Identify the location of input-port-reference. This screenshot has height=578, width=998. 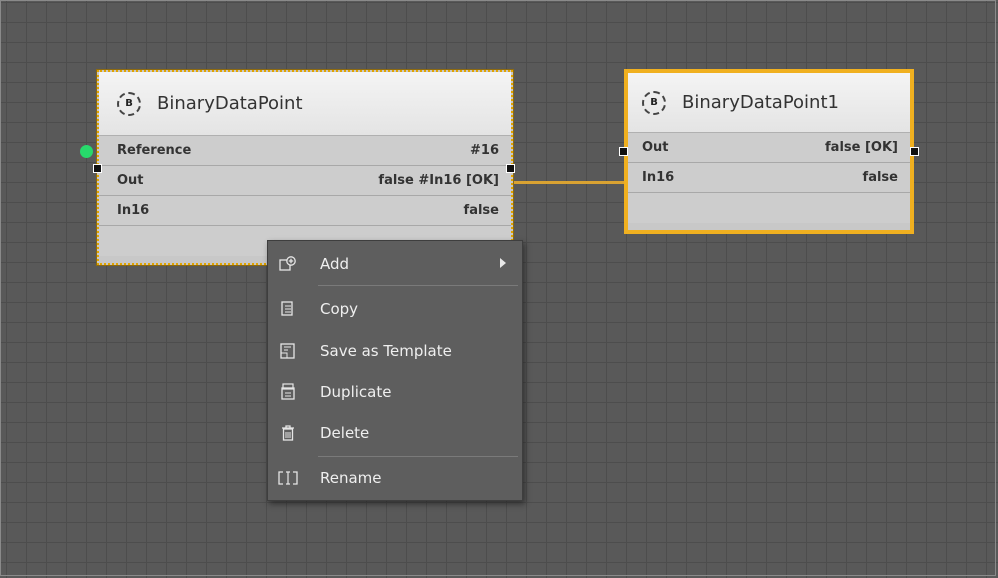
(97, 168).